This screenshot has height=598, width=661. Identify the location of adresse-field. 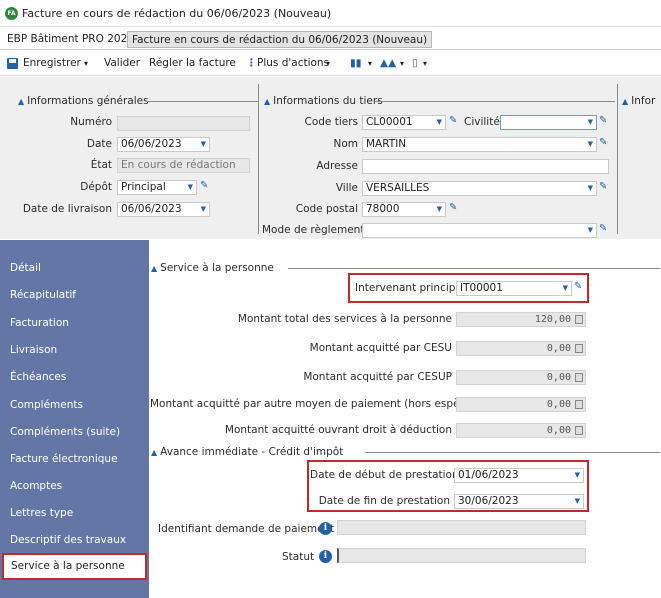
(485, 166).